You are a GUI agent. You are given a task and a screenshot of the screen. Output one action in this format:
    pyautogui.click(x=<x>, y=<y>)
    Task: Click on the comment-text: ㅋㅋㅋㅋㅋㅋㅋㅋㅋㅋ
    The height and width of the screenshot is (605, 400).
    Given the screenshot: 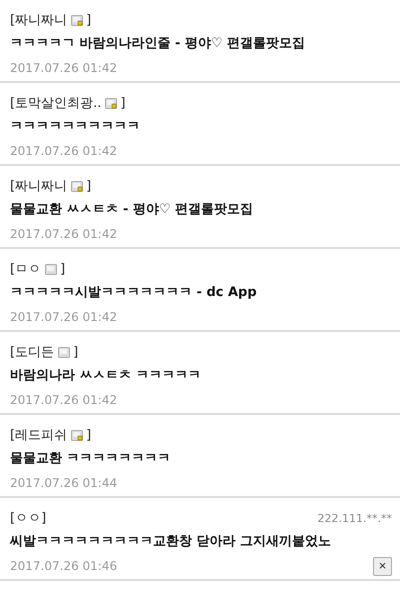 What is the action you would take?
    pyautogui.click(x=75, y=126)
    